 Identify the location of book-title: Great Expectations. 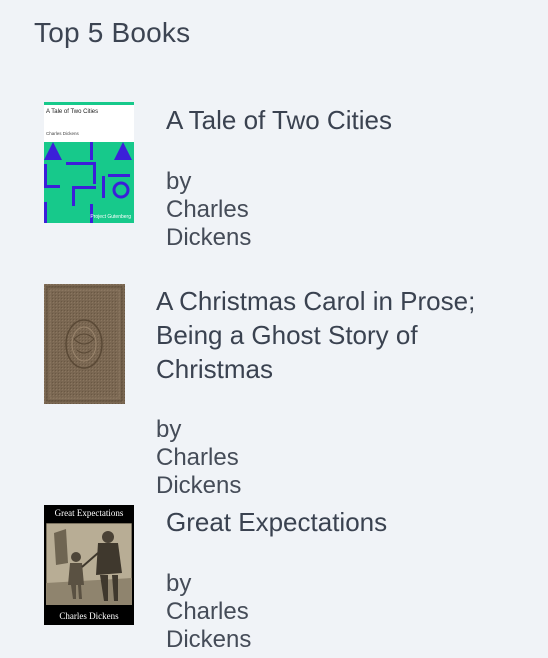
(346, 522).